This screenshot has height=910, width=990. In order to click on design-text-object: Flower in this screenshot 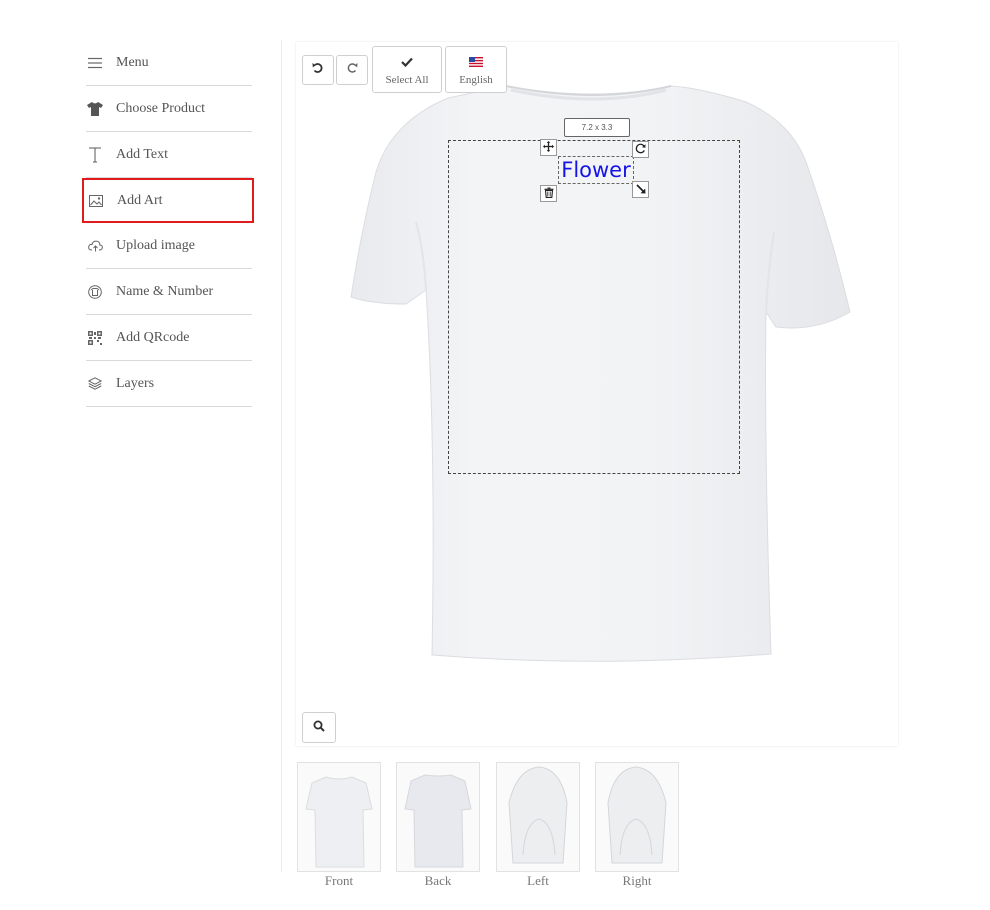, I will do `click(596, 170)`.